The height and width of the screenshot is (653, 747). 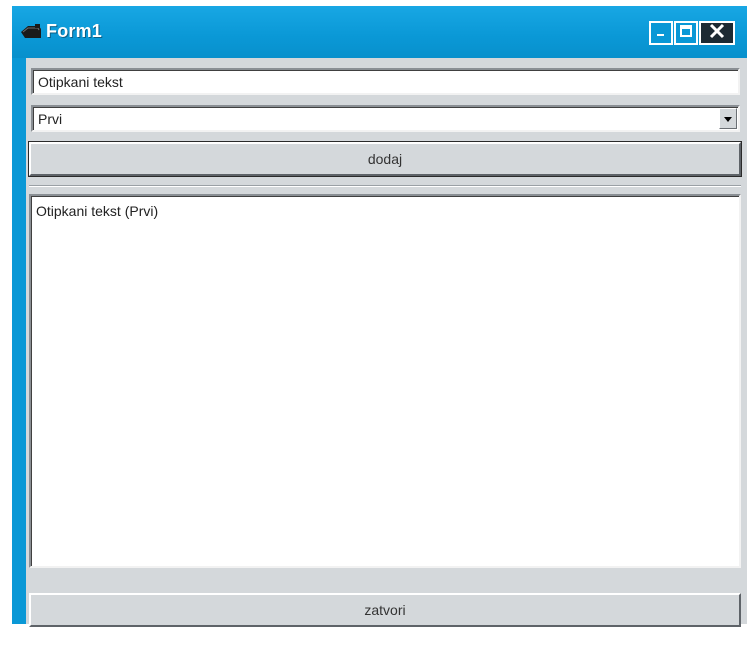 What do you see at coordinates (74, 31) in the screenshot?
I see `window-title: Form1` at bounding box center [74, 31].